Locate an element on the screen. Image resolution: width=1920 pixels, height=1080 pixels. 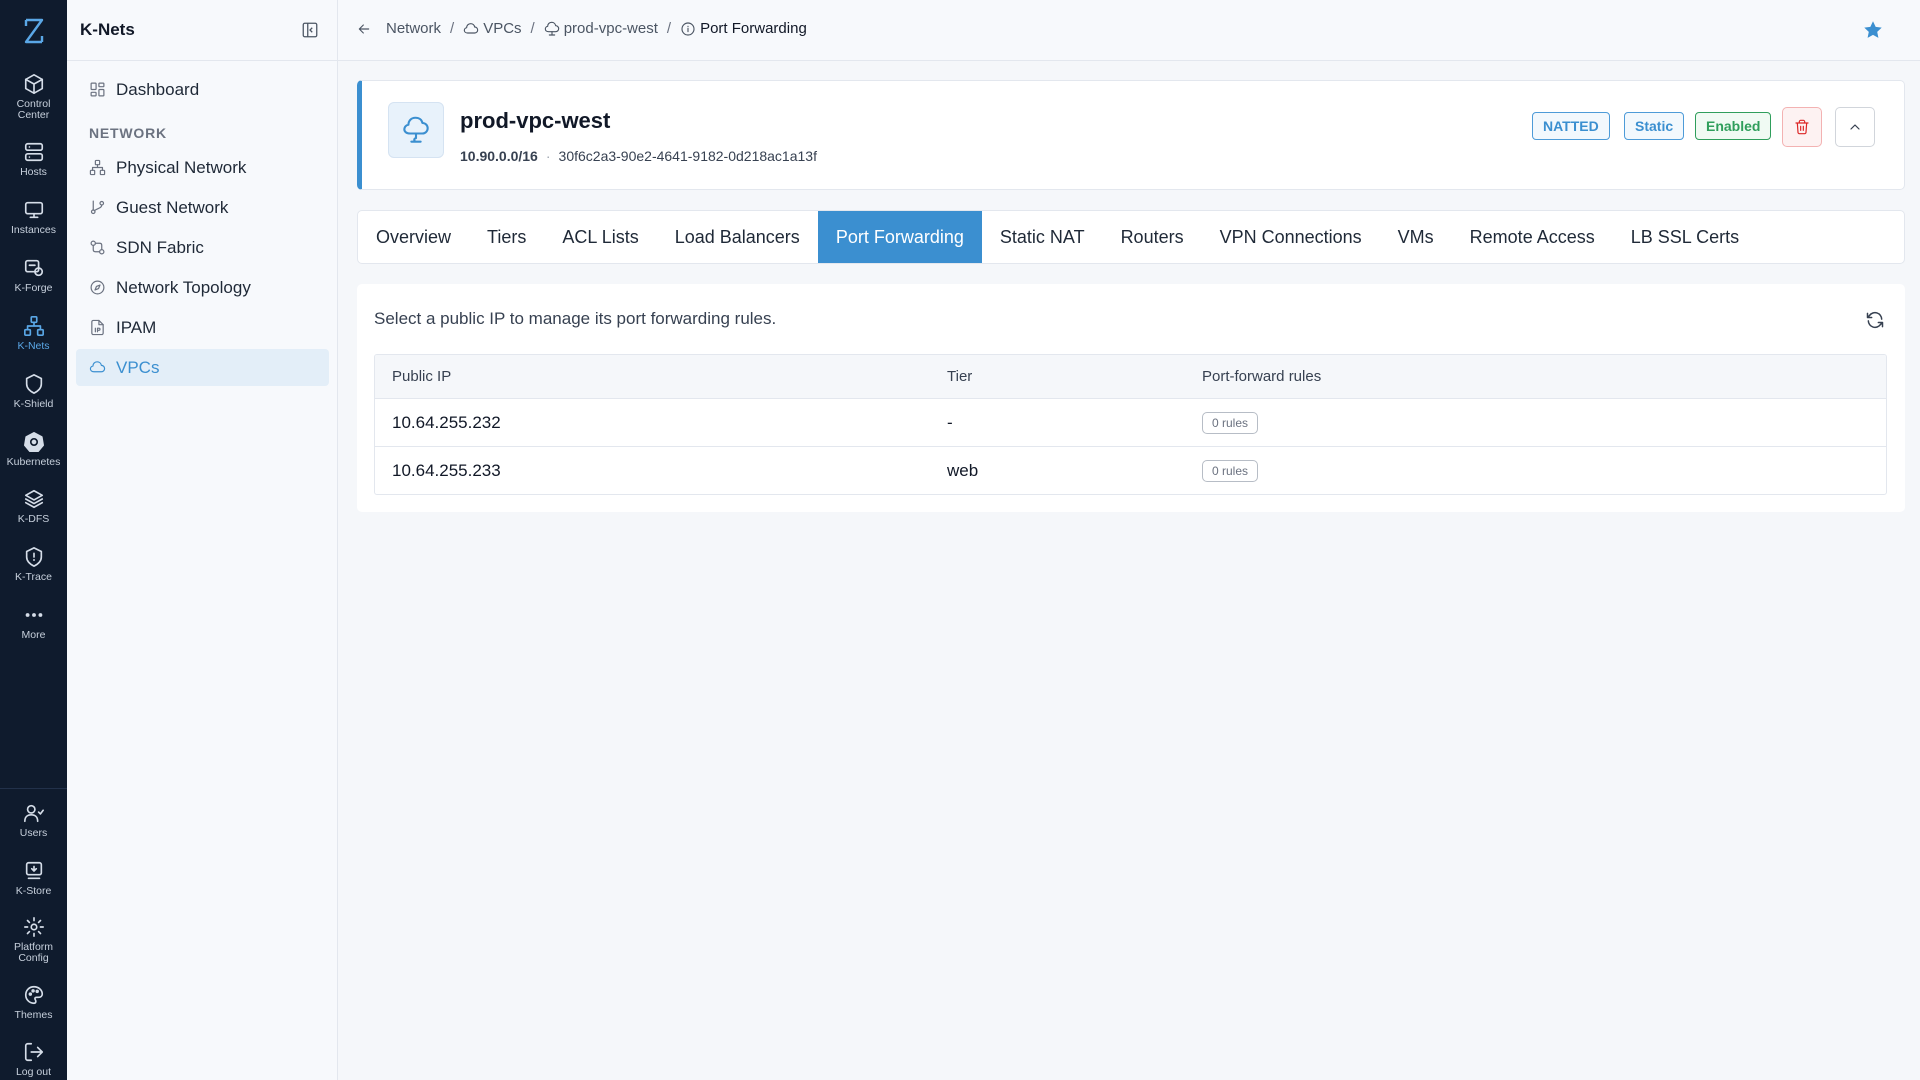
sidebar-item-guest-network: Guest Network is located at coordinates (202, 207).